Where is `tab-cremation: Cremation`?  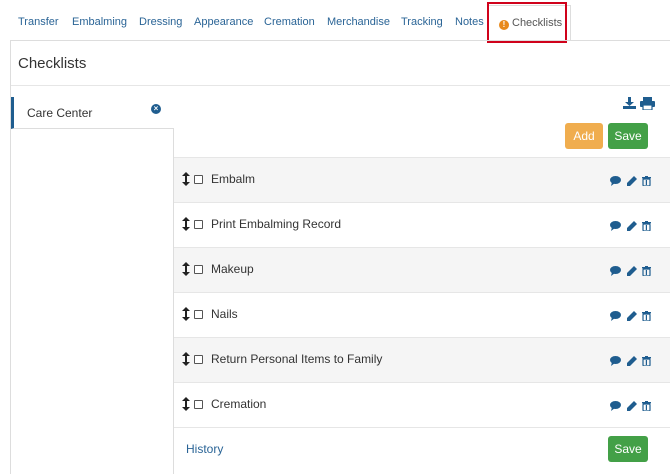
tab-cremation: Cremation is located at coordinates (289, 20).